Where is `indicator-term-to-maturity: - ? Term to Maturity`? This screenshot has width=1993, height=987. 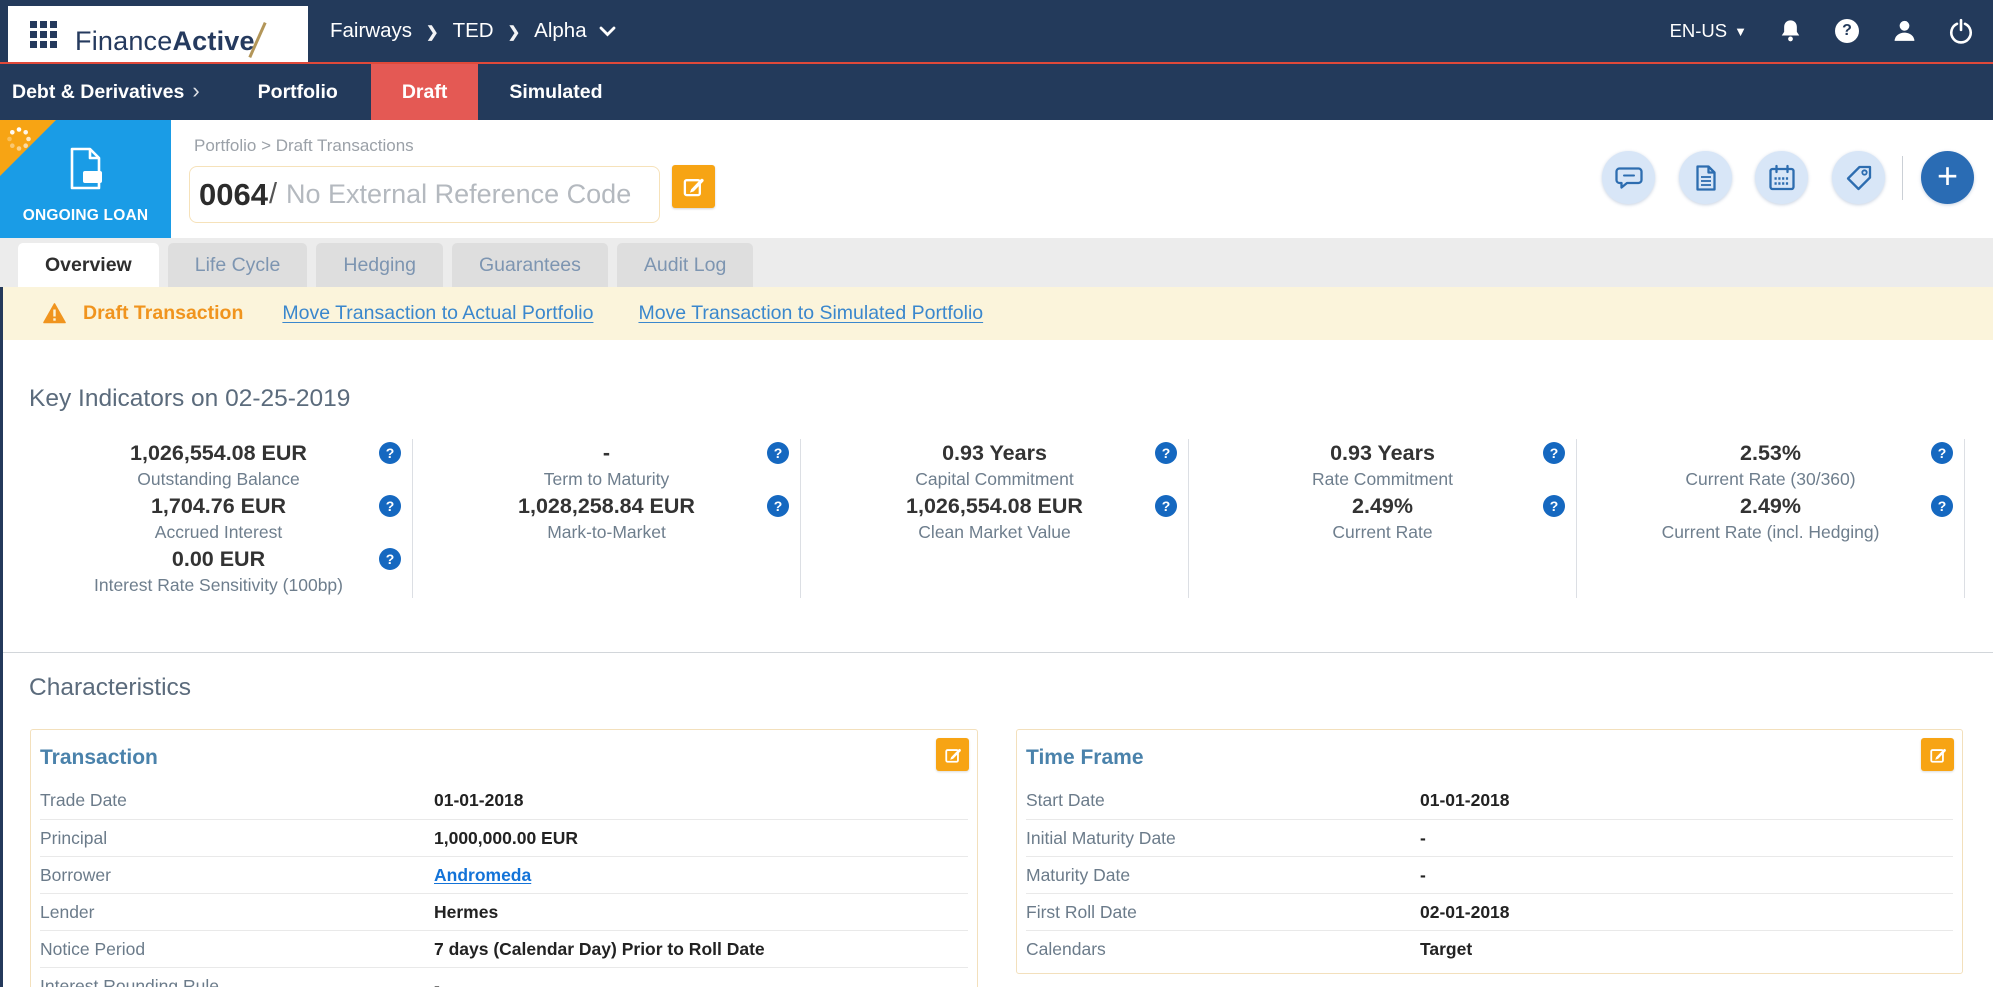
indicator-term-to-maturity: - ? Term to Maturity is located at coordinates (606, 465).